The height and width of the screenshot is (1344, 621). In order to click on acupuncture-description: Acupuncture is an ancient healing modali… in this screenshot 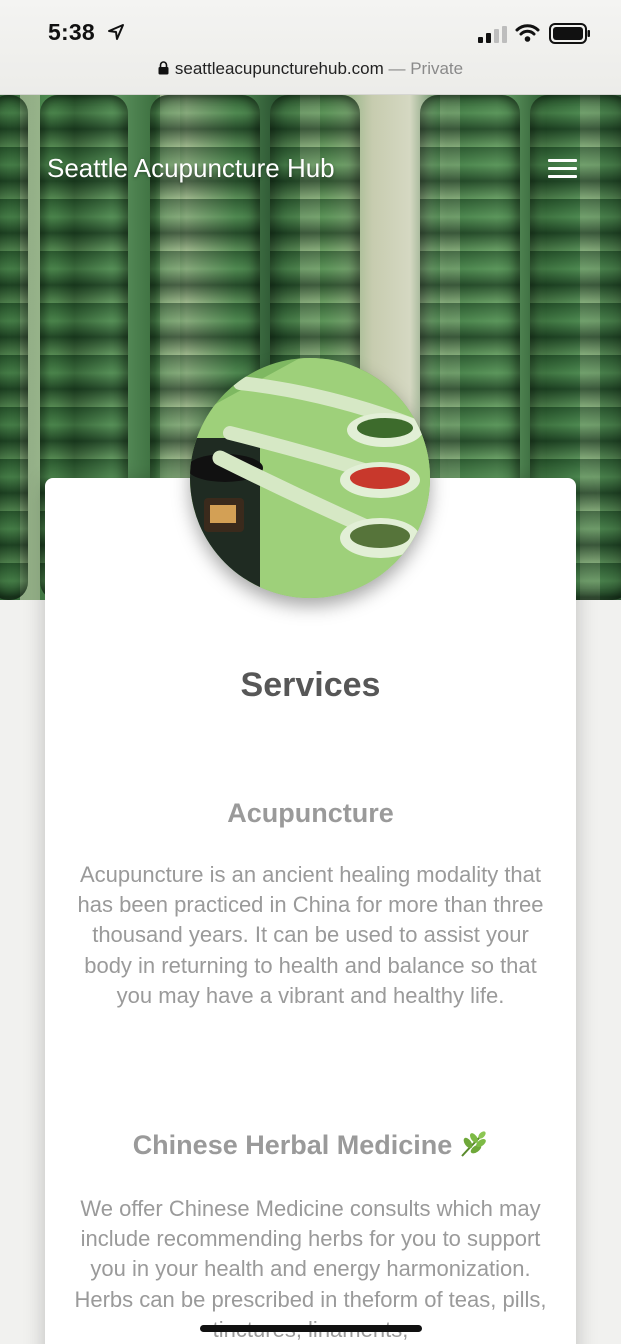, I will do `click(310, 935)`.